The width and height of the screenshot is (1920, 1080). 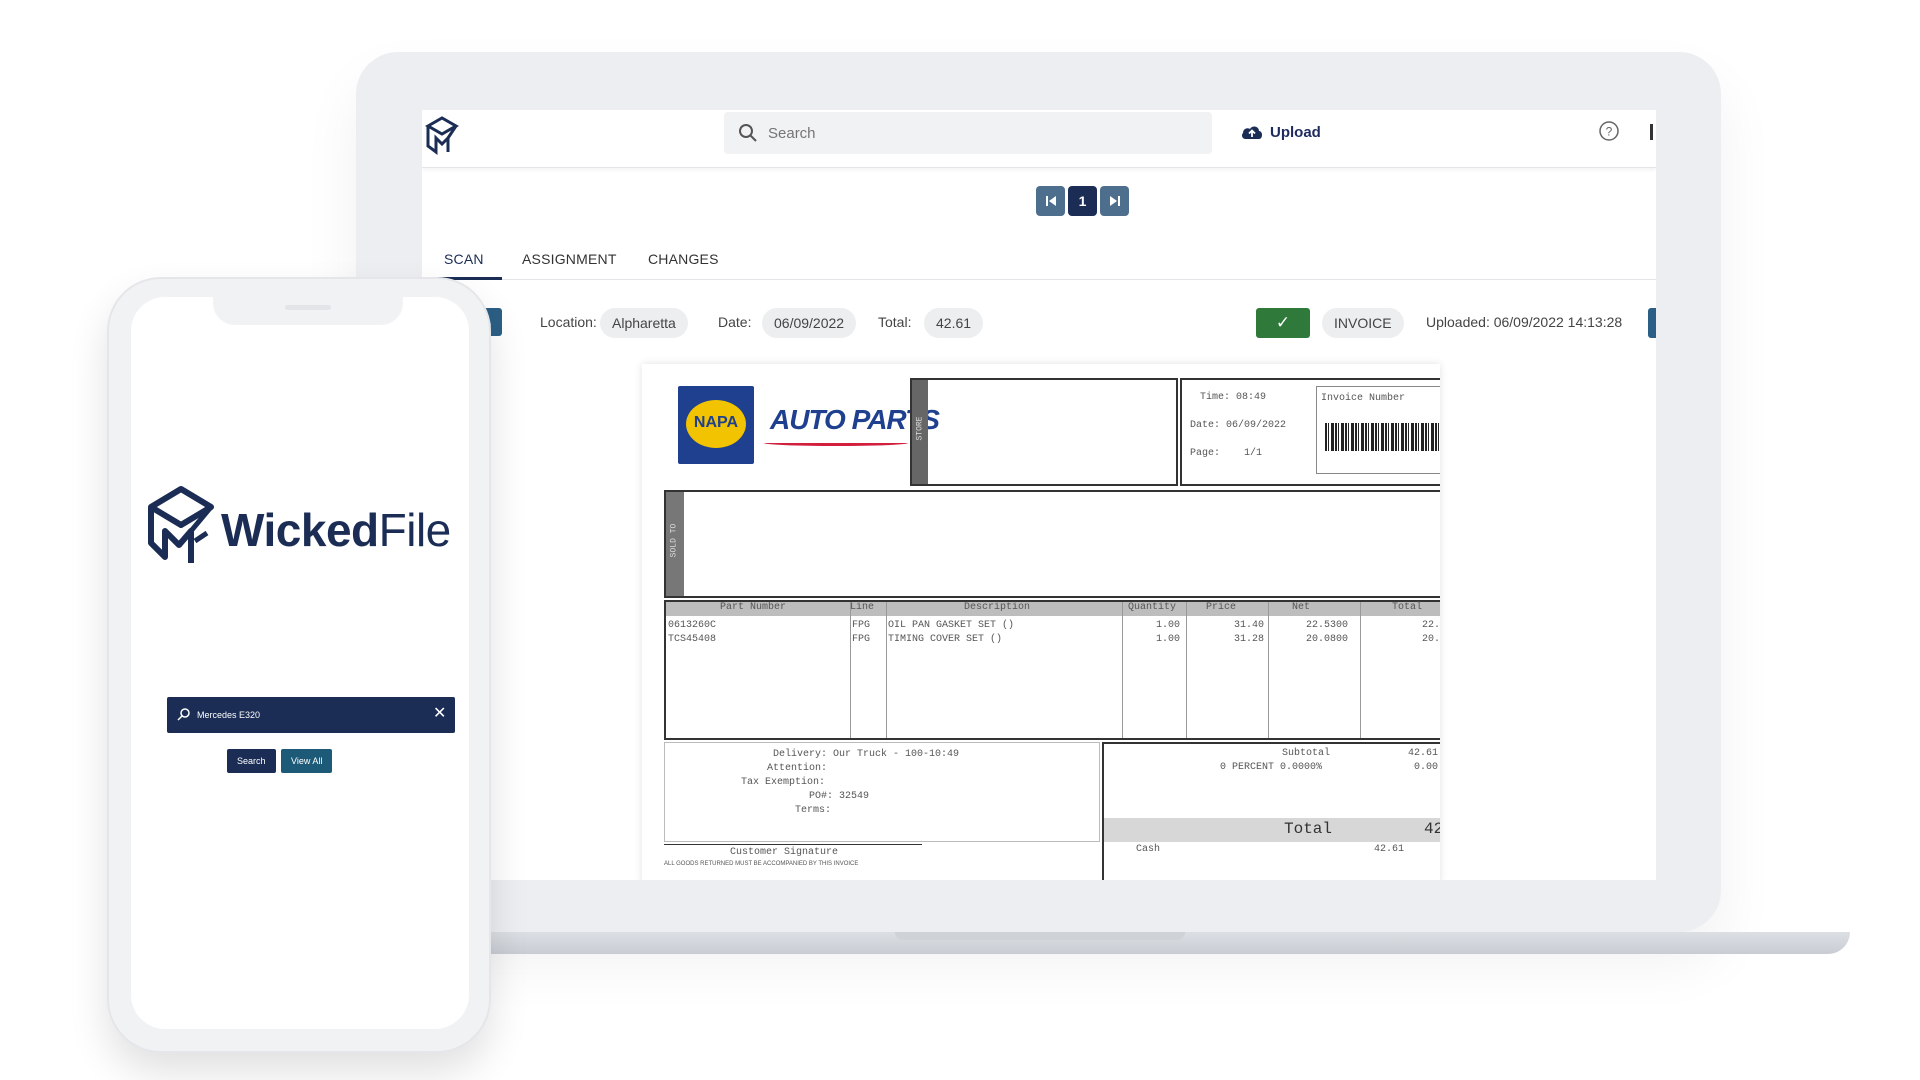 I want to click on last-page-button, so click(x=1114, y=201).